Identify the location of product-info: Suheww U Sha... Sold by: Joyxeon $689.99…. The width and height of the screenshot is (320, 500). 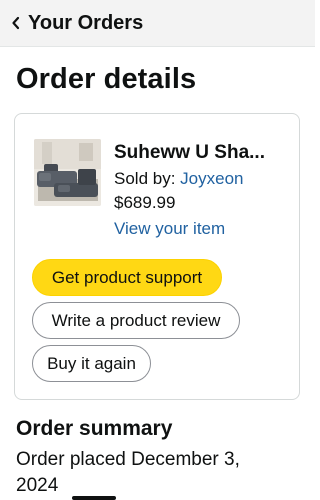
(204, 191).